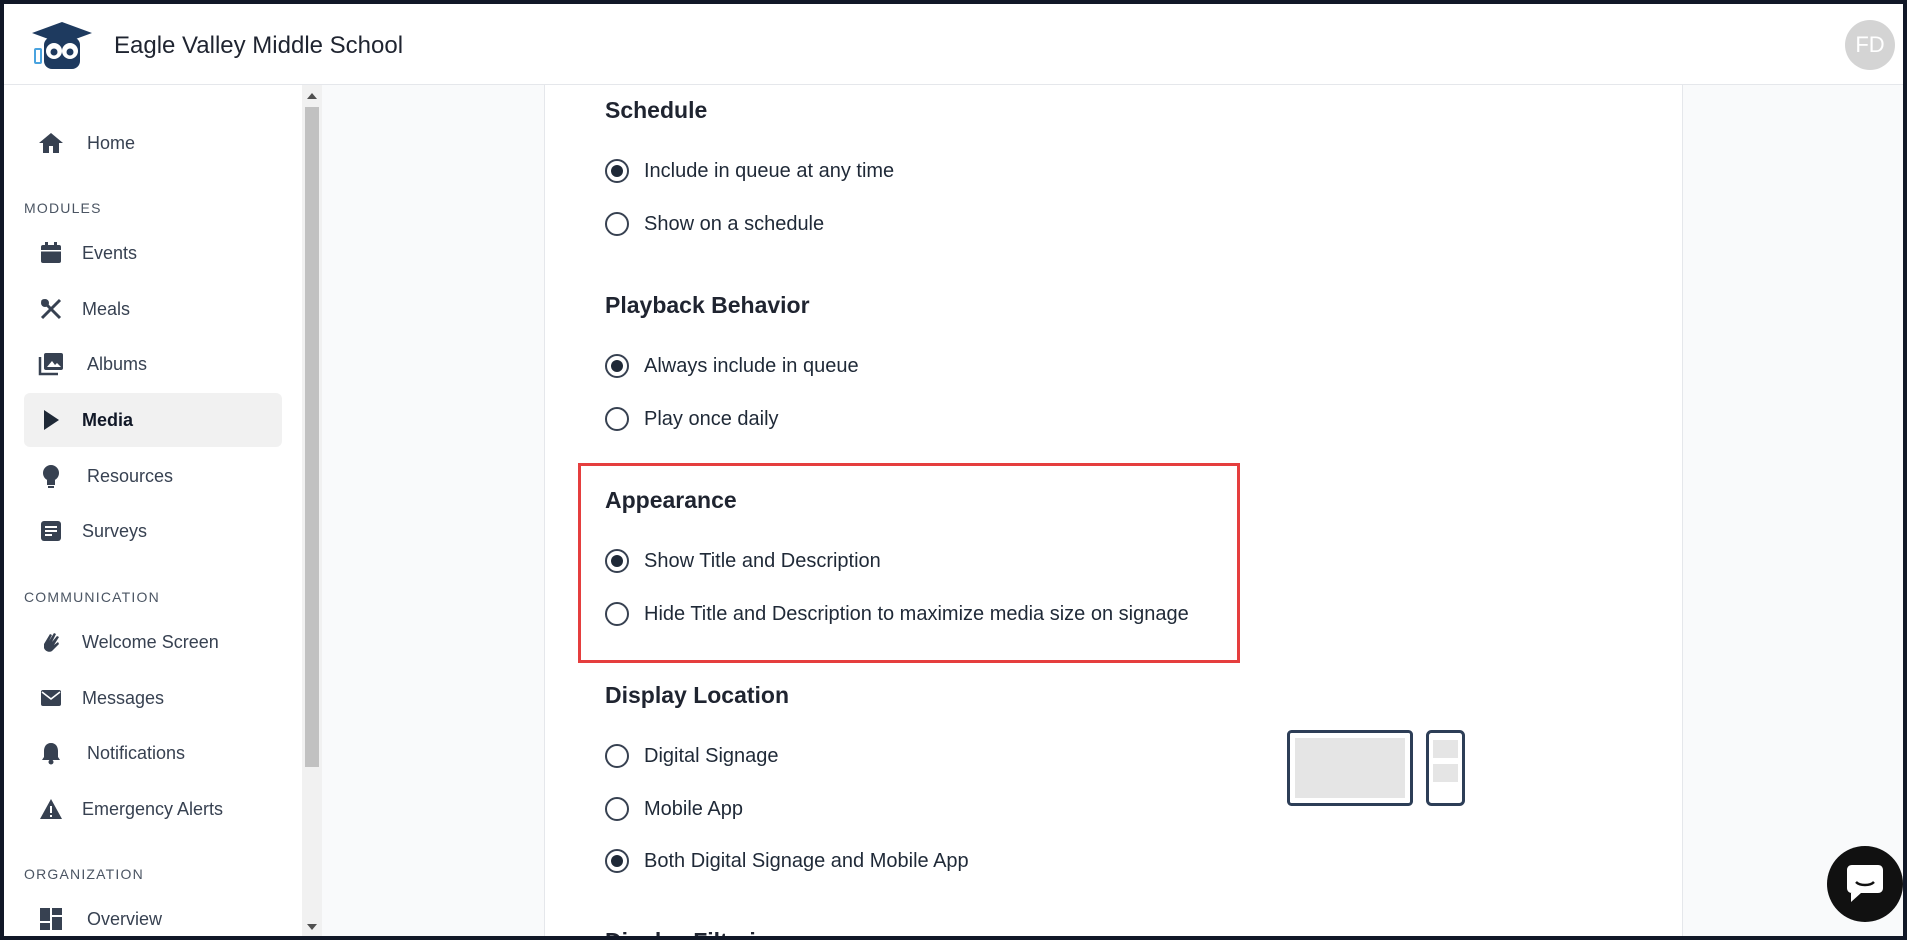 The image size is (1907, 940). What do you see at coordinates (153, 143) in the screenshot?
I see `sidebar-item-home: Home` at bounding box center [153, 143].